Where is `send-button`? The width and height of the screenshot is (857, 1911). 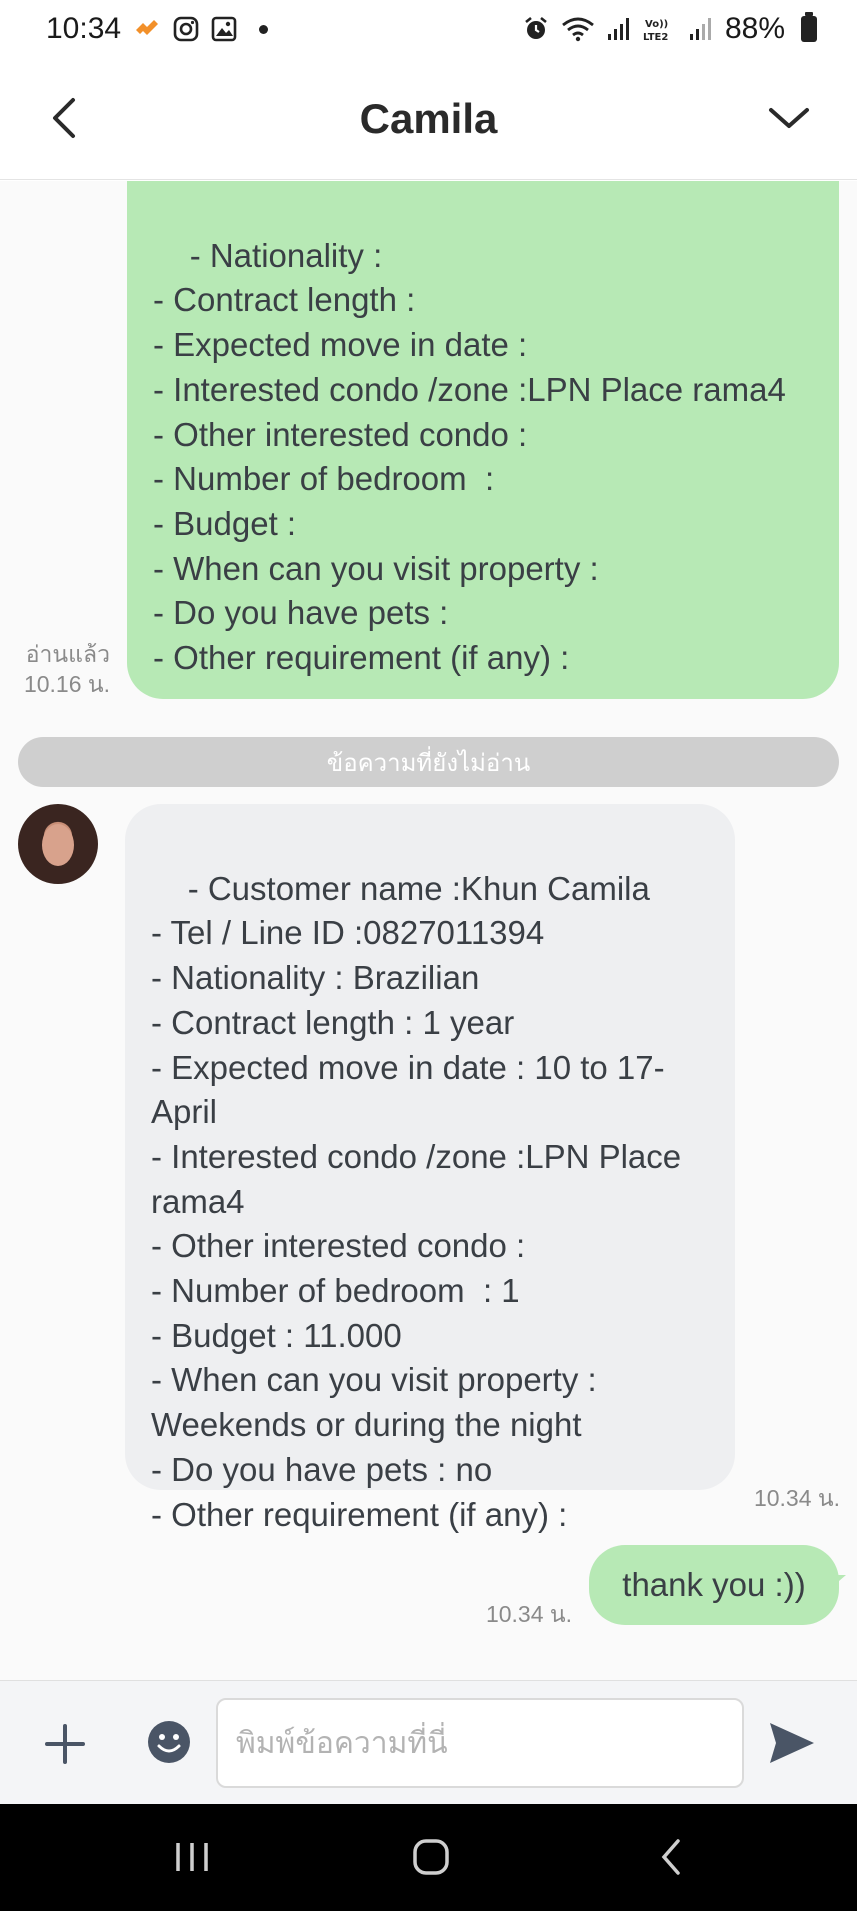 send-button is located at coordinates (792, 1743).